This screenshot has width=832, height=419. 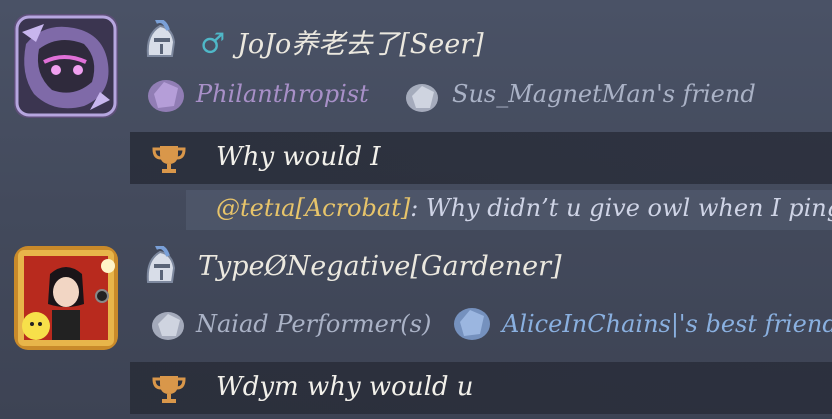 I want to click on badge-label: Naiad Performer(s), so click(x=314, y=324).